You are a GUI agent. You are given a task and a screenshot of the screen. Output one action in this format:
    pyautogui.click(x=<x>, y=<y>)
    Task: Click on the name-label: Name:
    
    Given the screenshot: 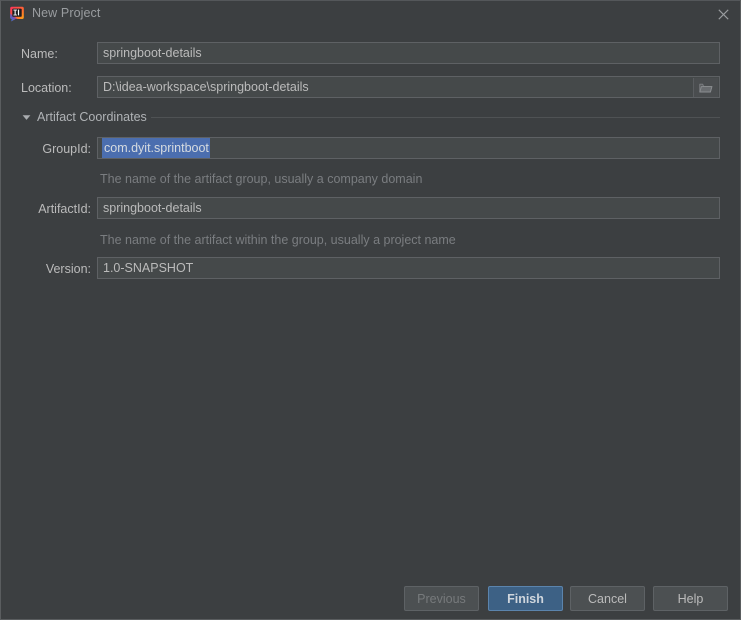 What is the action you would take?
    pyautogui.click(x=39, y=54)
    